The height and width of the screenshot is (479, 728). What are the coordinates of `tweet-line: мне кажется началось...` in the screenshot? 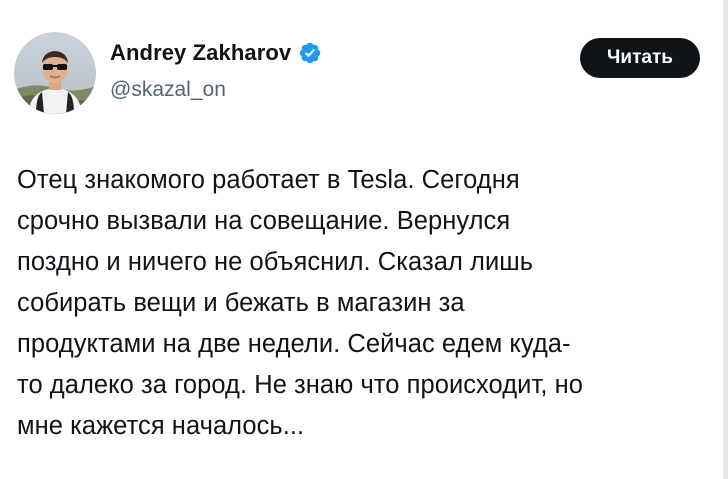 It's located at (161, 426).